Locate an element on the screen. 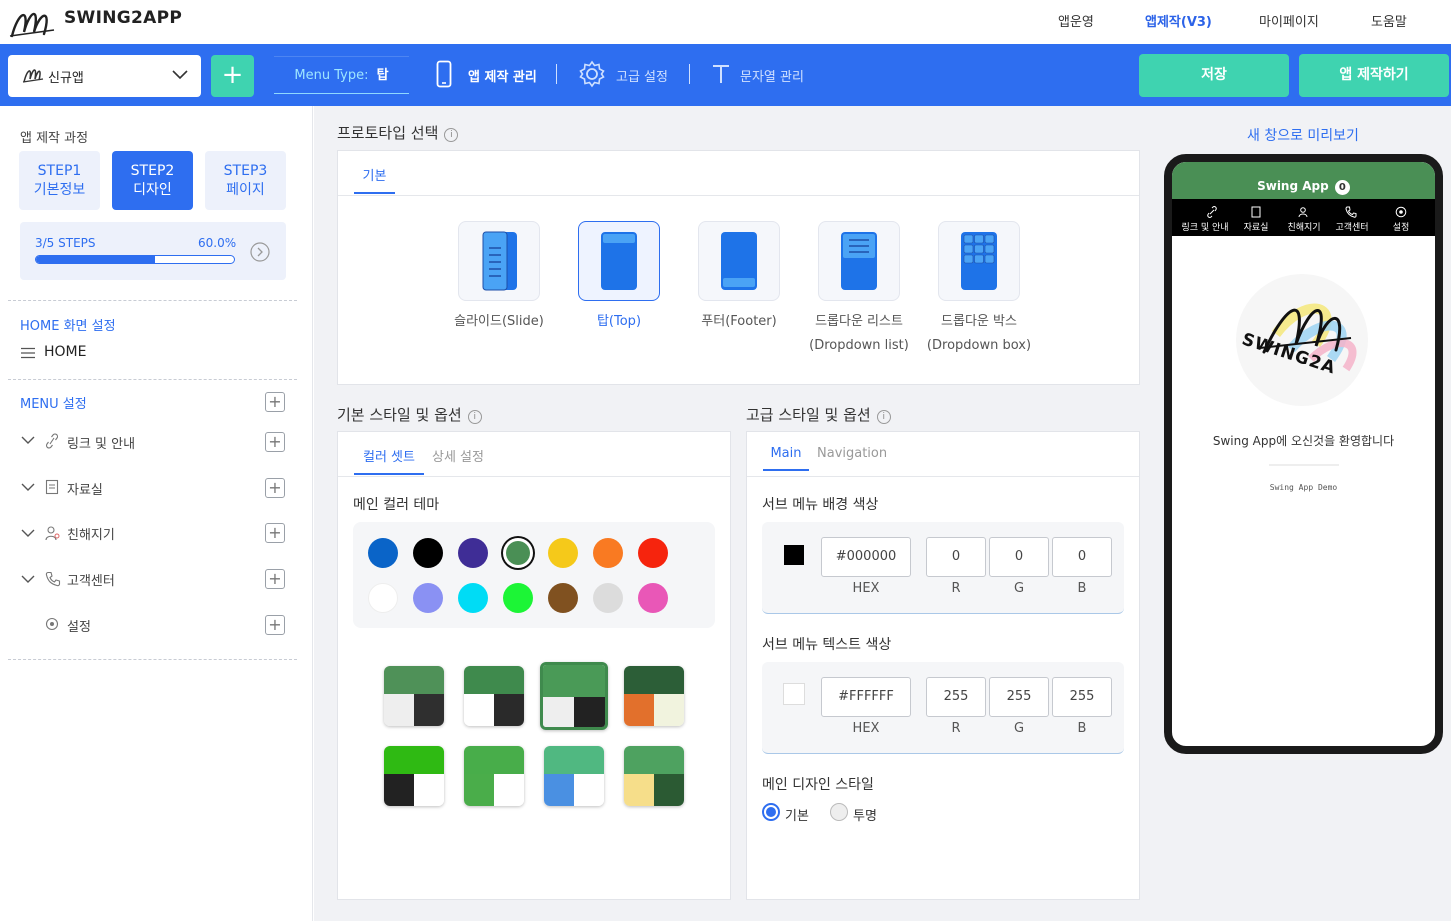 Image resolution: width=1451 pixels, height=921 pixels. chevron-right-circle-icon is located at coordinates (260, 252).